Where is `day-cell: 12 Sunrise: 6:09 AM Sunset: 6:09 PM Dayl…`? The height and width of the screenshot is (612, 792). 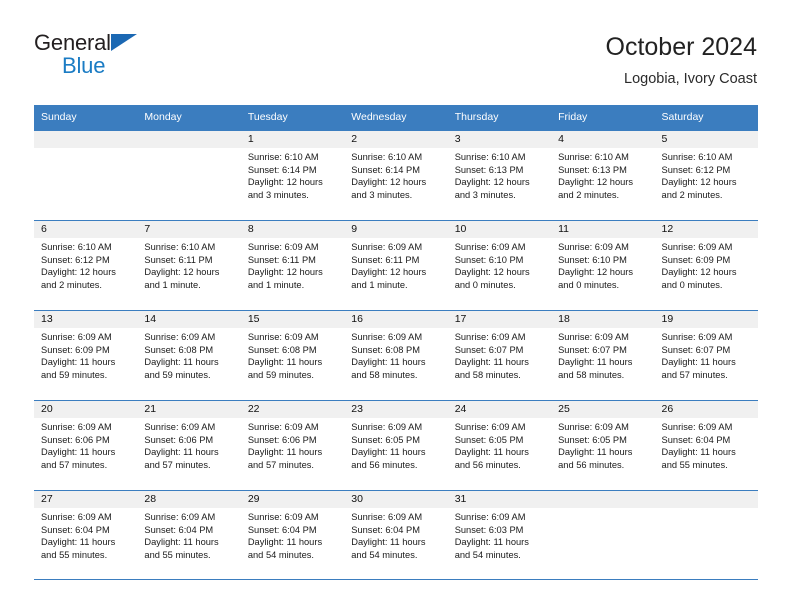 day-cell: 12 Sunrise: 6:09 AM Sunset: 6:09 PM Dayl… is located at coordinates (706, 265).